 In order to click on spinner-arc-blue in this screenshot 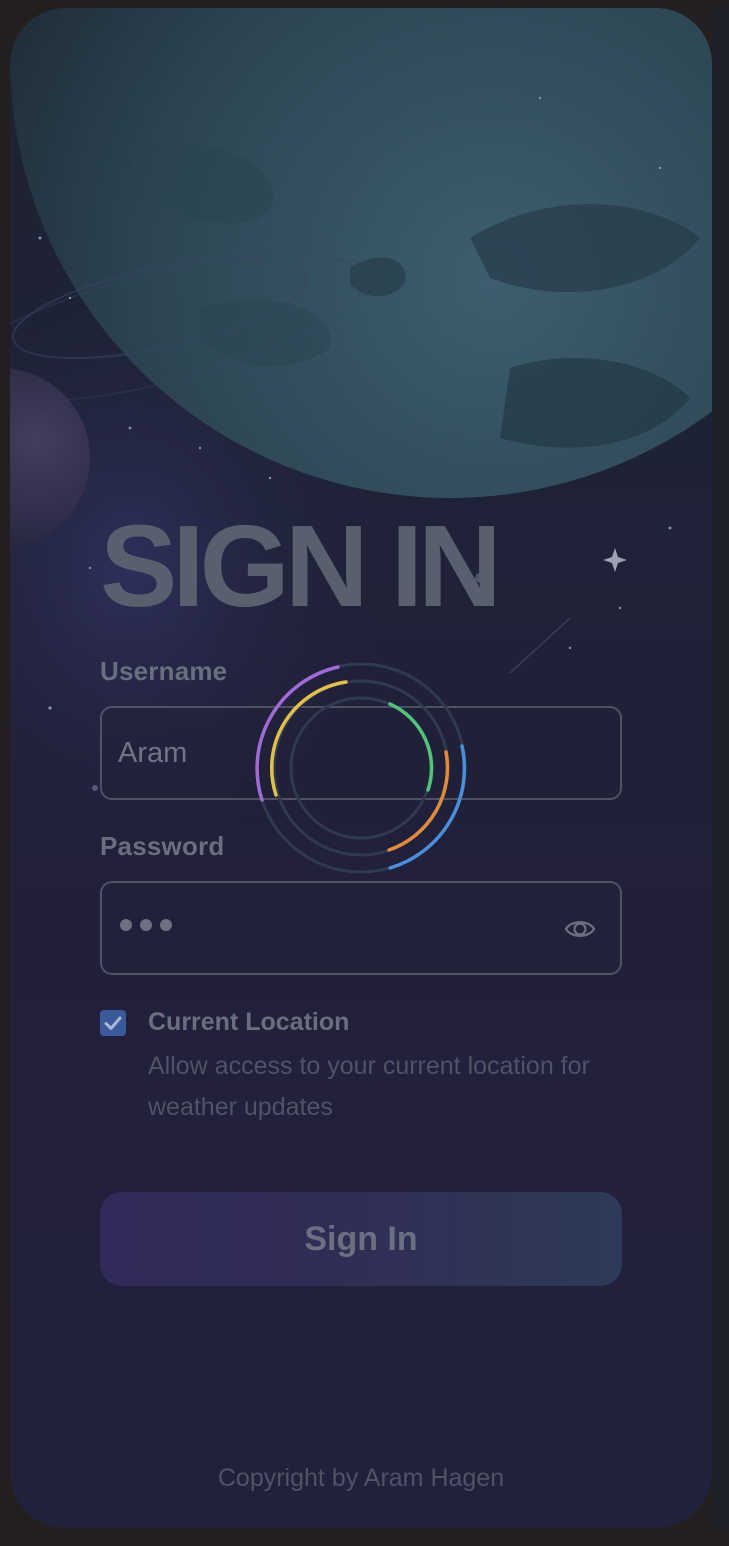, I will do `click(427, 807)`.